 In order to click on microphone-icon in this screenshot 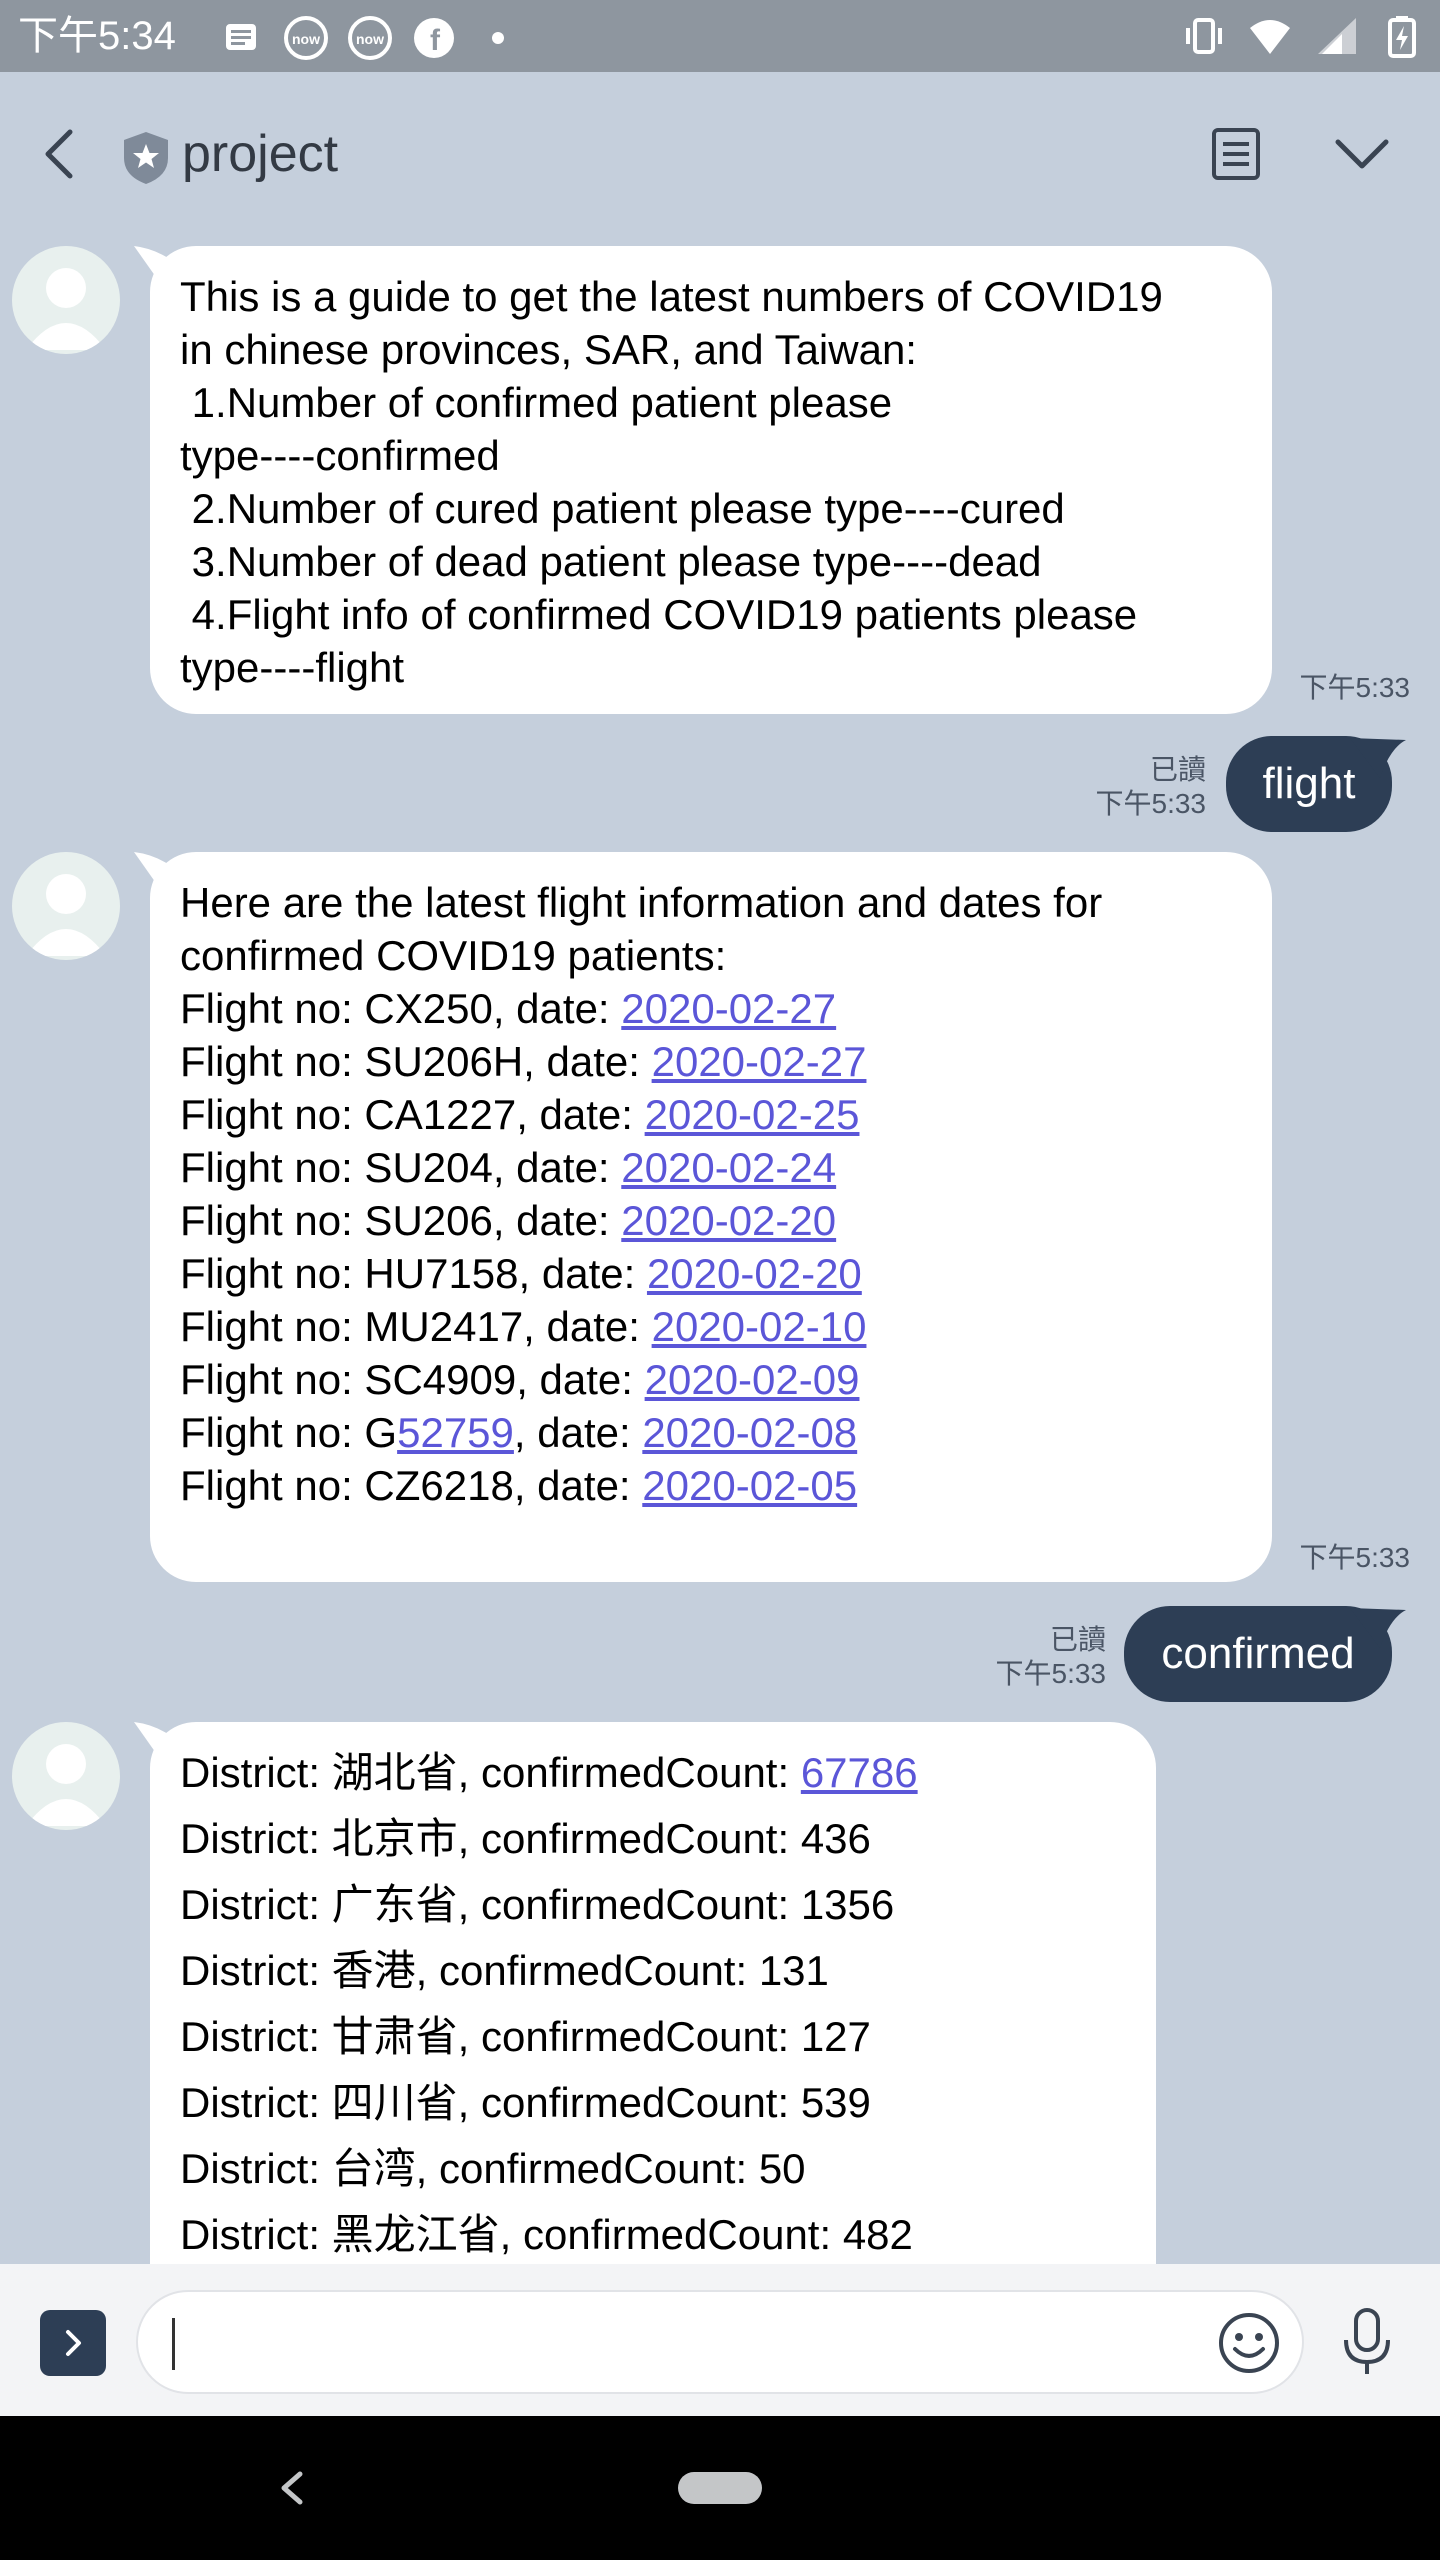, I will do `click(1367, 2342)`.